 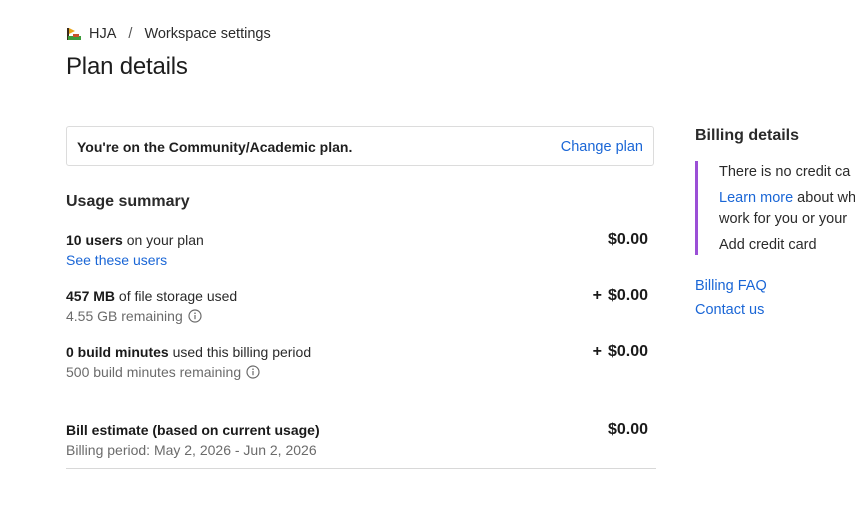 What do you see at coordinates (597, 295) in the screenshot?
I see `storage-plus-sign: +` at bounding box center [597, 295].